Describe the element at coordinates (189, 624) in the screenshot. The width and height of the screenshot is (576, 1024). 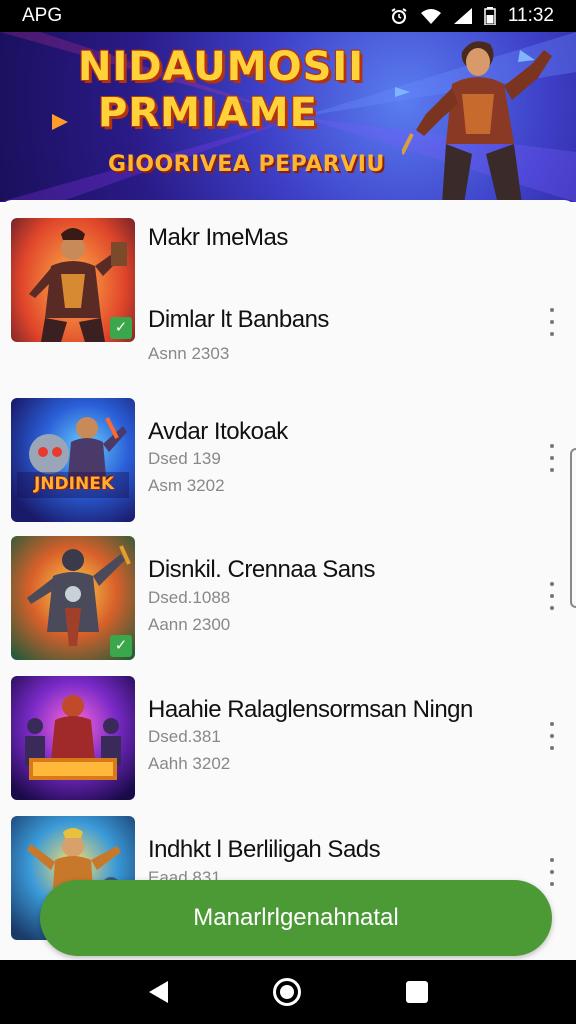
I see `item-meta: Aann 2300` at that location.